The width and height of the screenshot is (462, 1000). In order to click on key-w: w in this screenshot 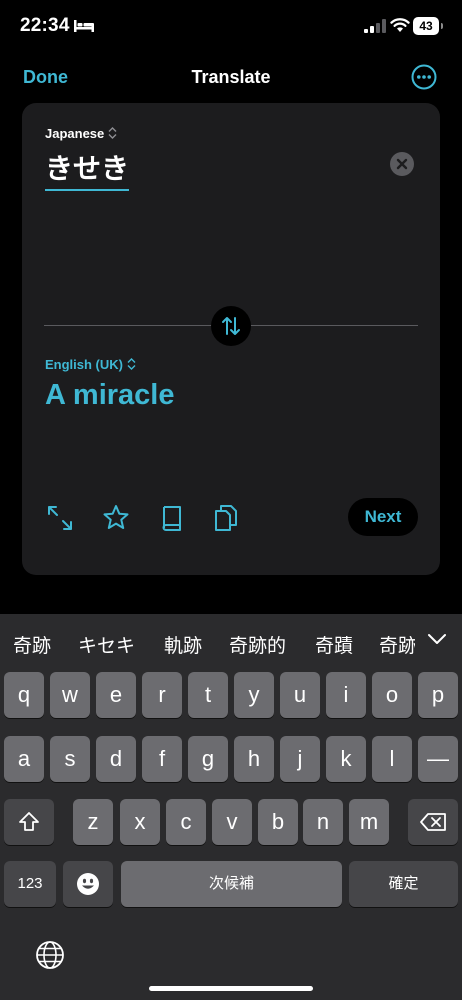, I will do `click(70, 695)`.